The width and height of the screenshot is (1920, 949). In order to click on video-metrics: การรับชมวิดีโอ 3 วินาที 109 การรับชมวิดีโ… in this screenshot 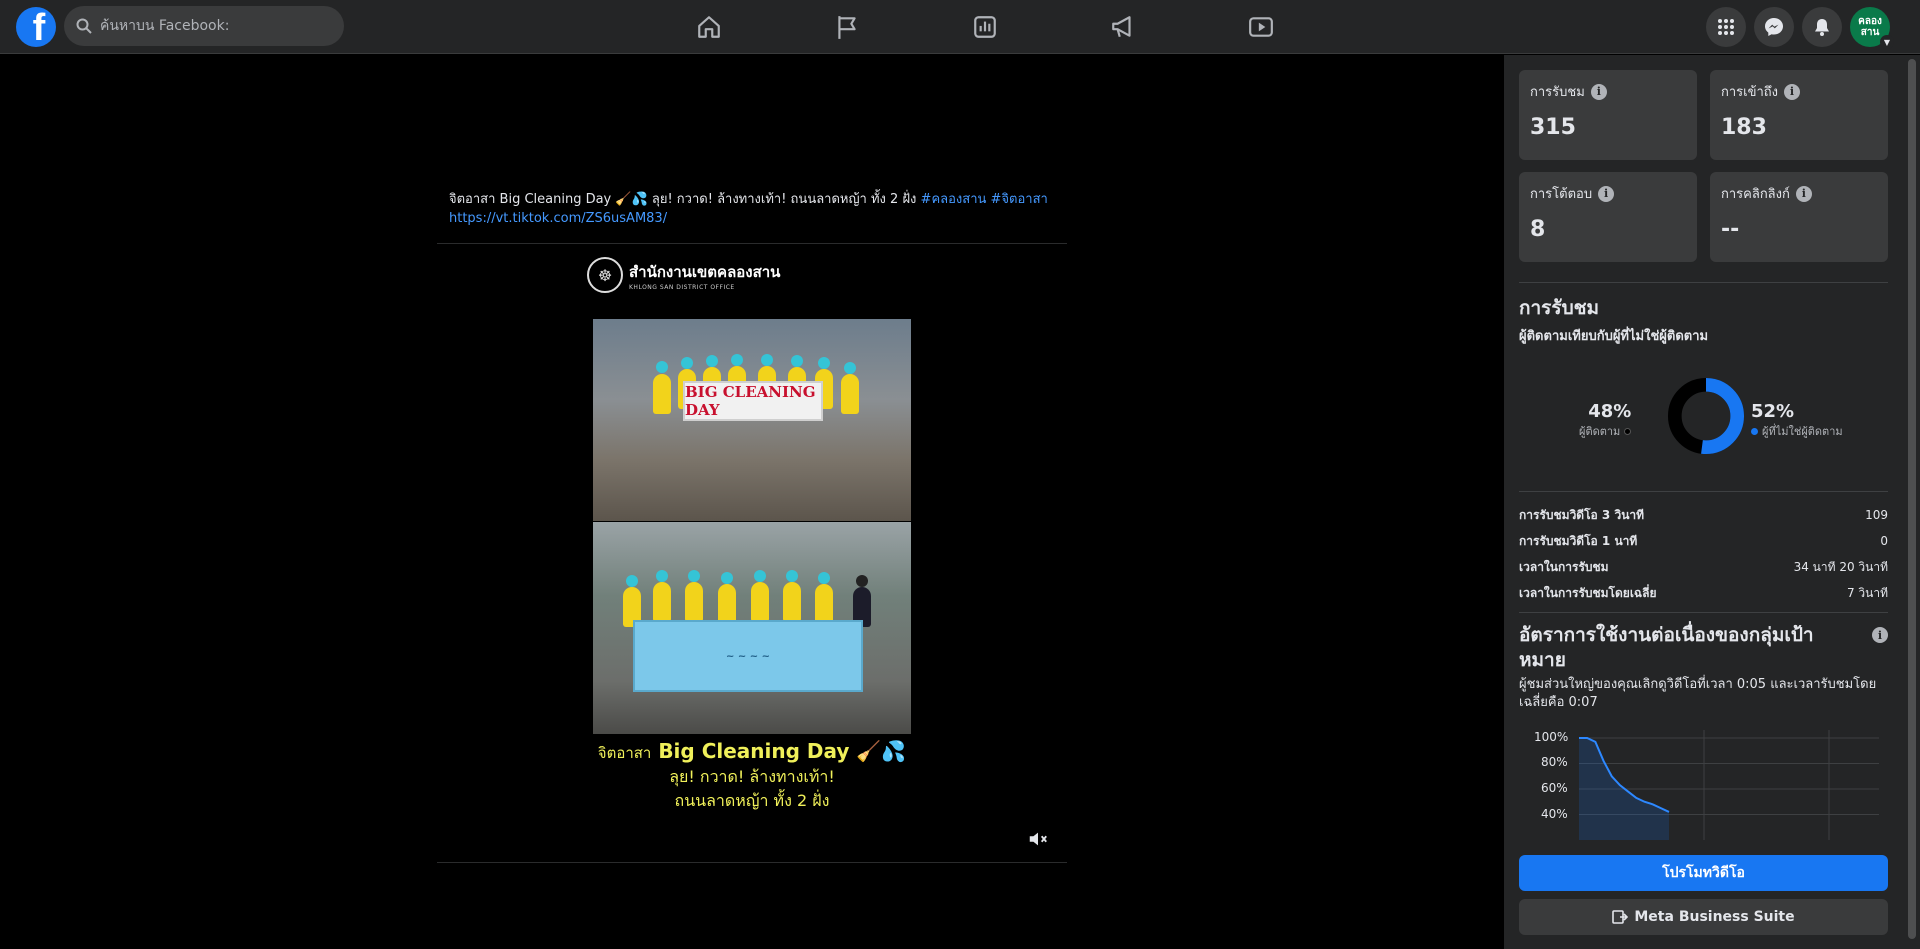, I will do `click(1703, 554)`.